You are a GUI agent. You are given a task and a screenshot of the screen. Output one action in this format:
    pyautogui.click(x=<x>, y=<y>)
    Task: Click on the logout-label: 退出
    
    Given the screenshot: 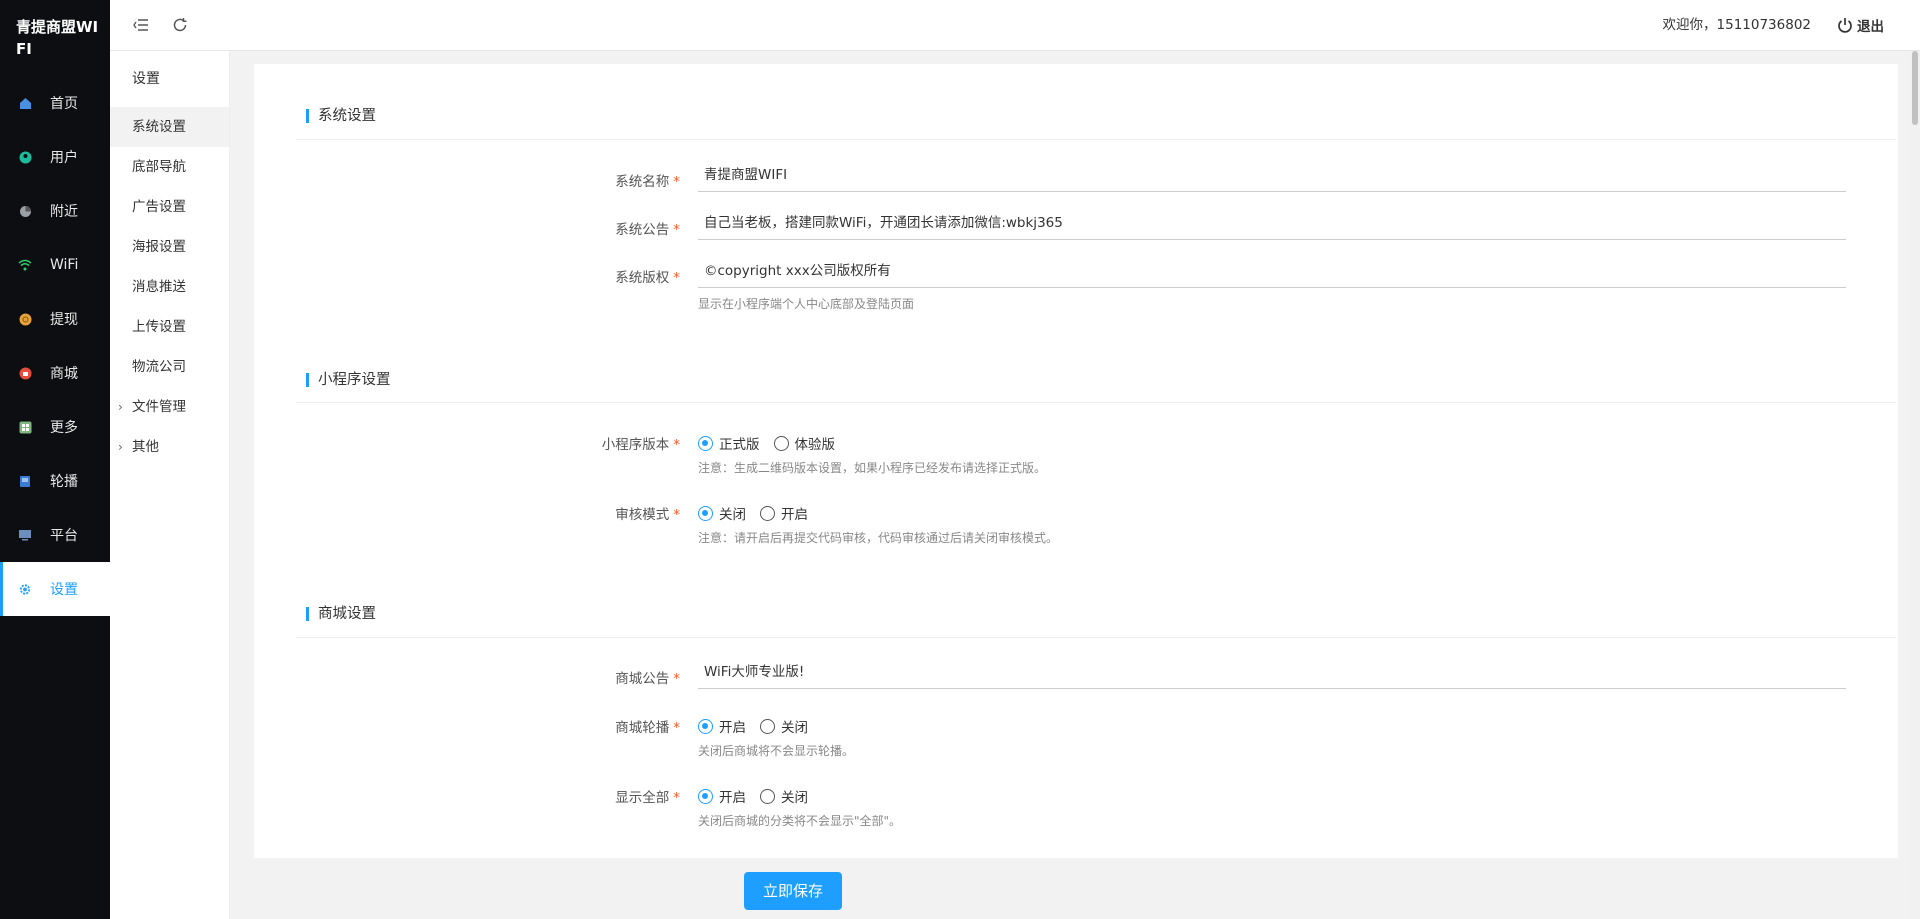 What is the action you would take?
    pyautogui.click(x=1870, y=27)
    